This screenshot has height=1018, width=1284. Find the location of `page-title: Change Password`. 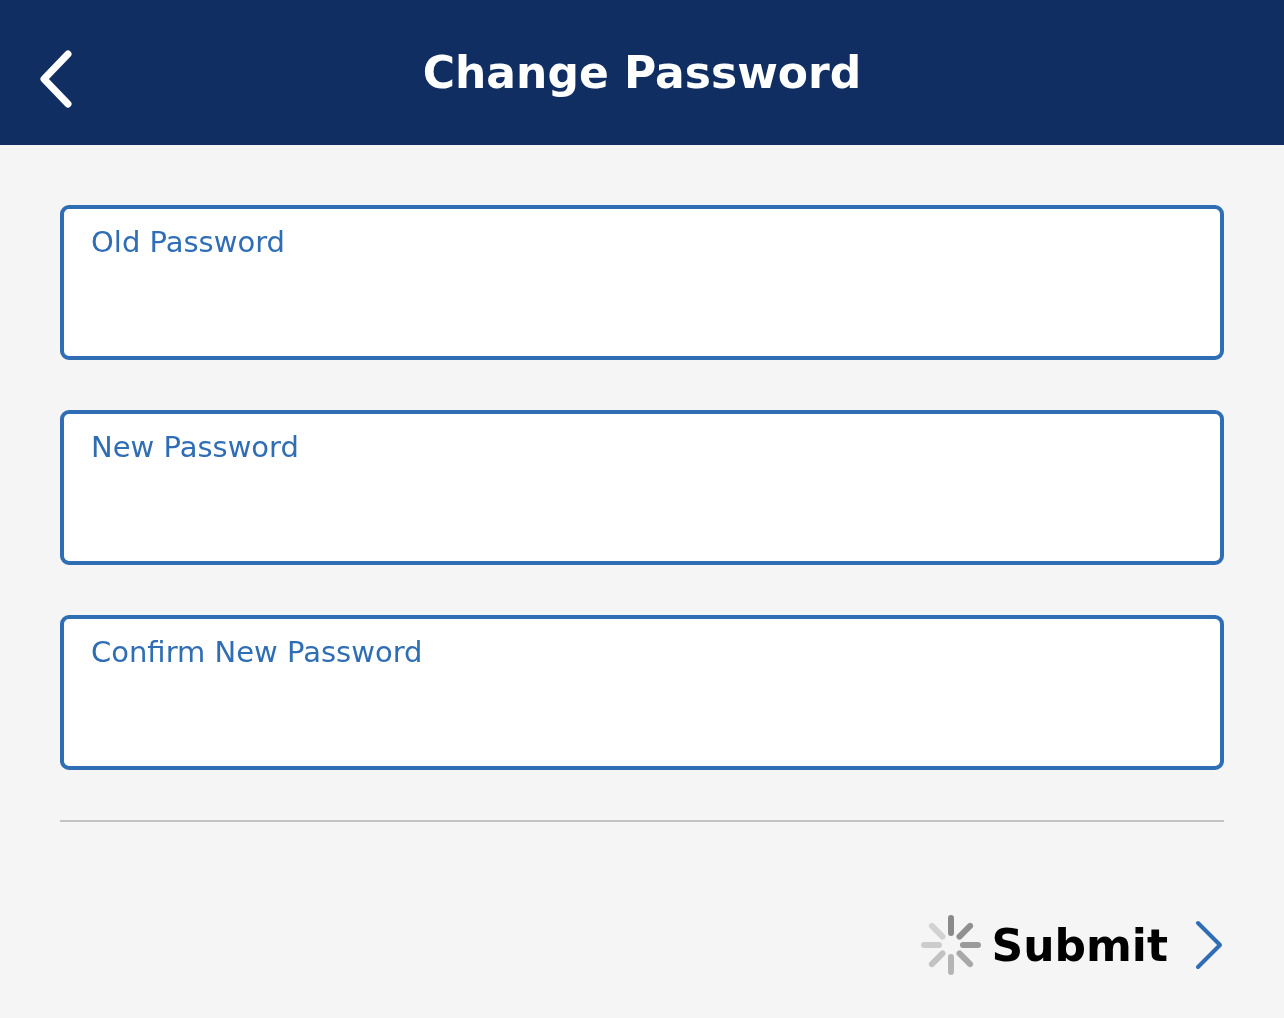

page-title: Change Password is located at coordinates (642, 72).